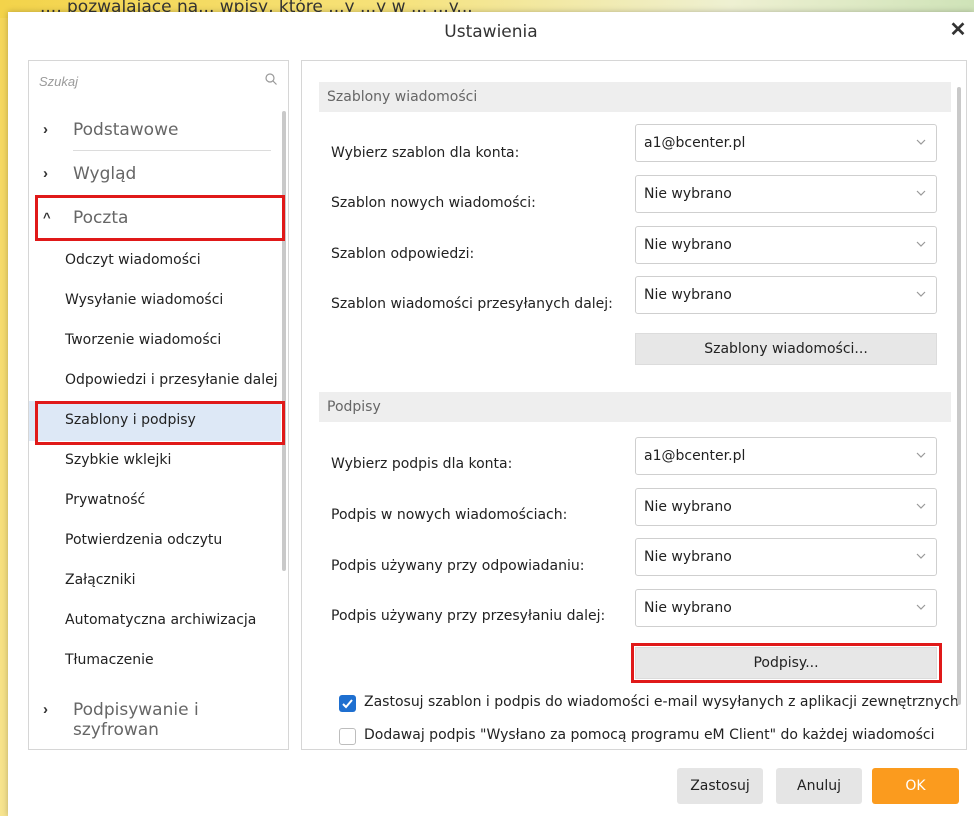  What do you see at coordinates (449, 515) in the screenshot?
I see `signature-new-label: Podpis w nowych wiadomościach:` at bounding box center [449, 515].